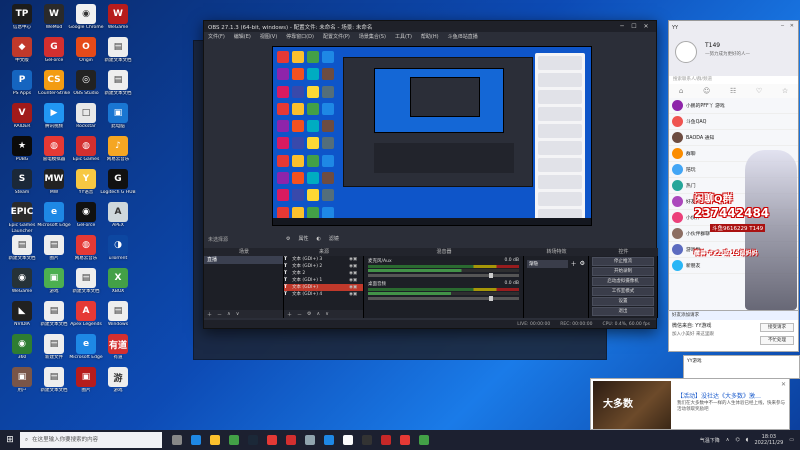 Image resolution: width=800 pixels, height=450 pixels. What do you see at coordinates (706, 91) in the screenshot?
I see `user-icon: ☺` at bounding box center [706, 91].